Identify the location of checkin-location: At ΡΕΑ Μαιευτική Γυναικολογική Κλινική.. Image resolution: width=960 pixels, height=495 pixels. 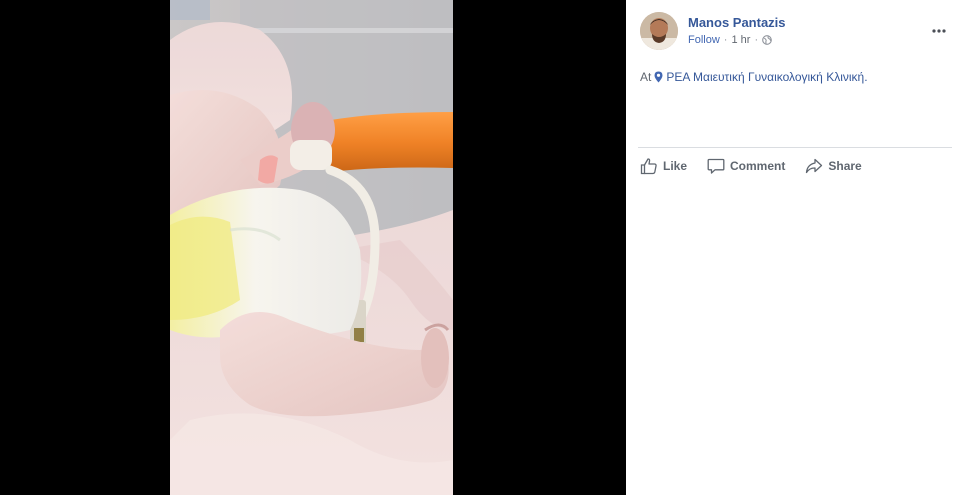
(795, 77).